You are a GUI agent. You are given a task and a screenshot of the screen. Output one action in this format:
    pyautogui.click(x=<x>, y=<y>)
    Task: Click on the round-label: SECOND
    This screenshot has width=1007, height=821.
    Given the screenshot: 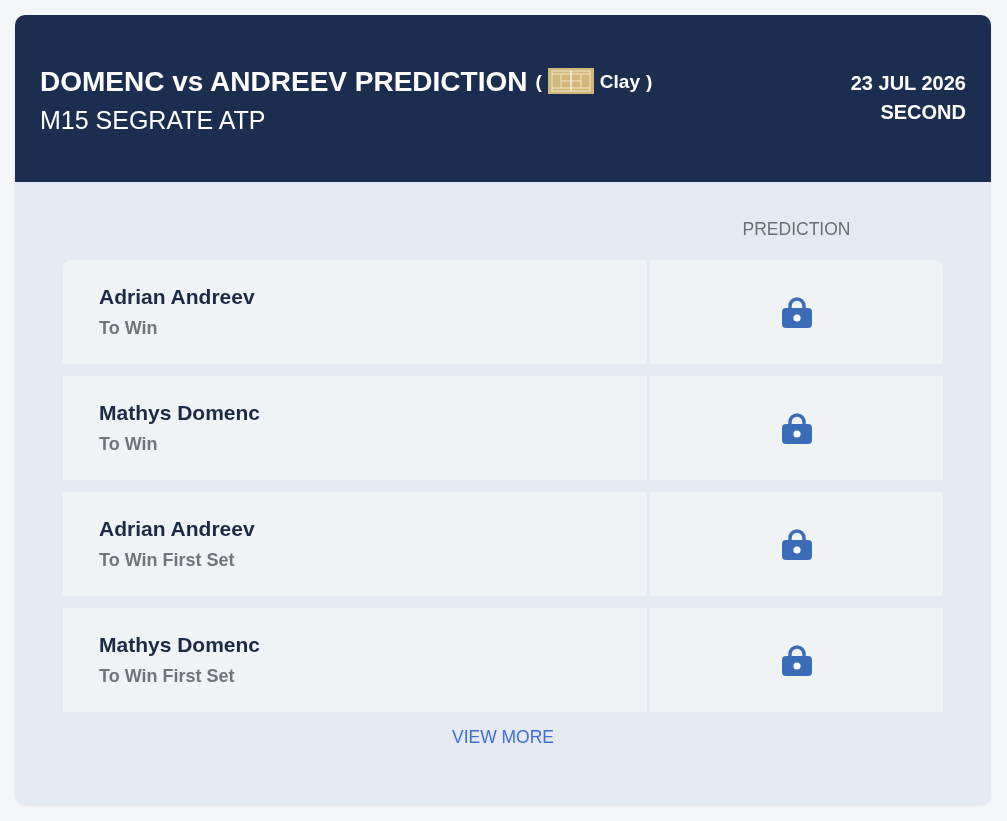 What is the action you would take?
    pyautogui.click(x=923, y=112)
    